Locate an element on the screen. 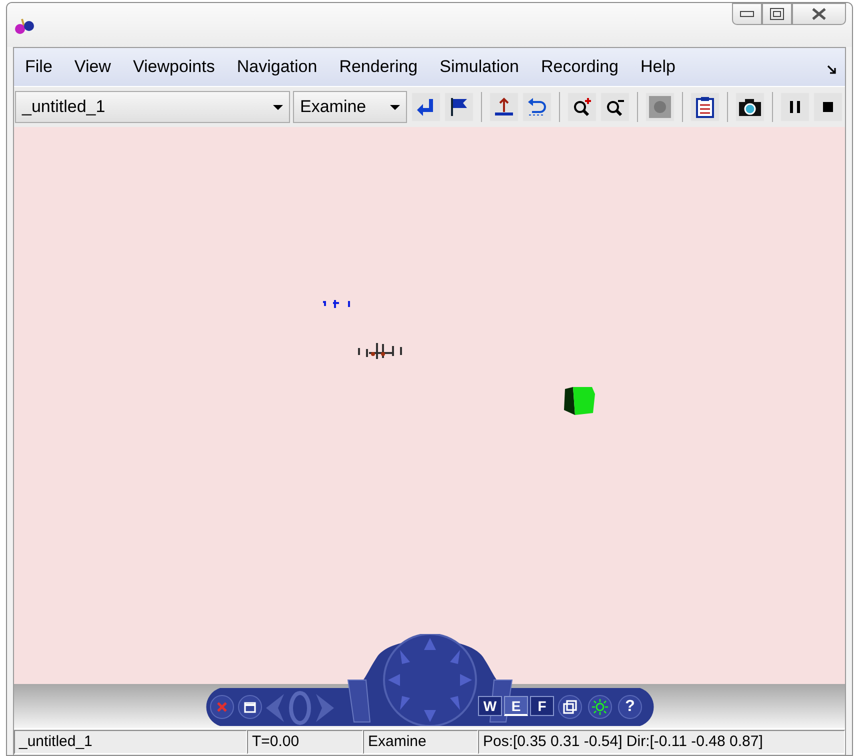 The image size is (855, 756). camera-icon is located at coordinates (750, 107).